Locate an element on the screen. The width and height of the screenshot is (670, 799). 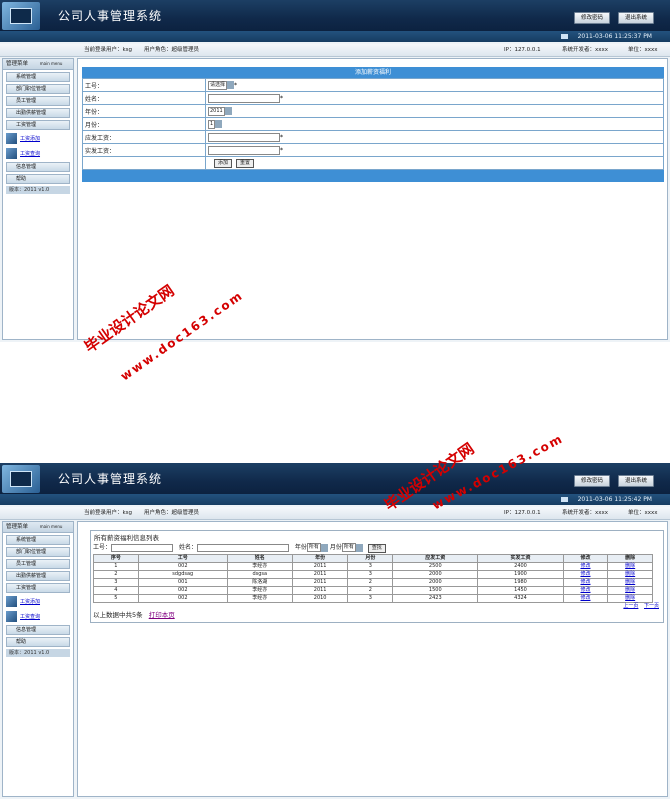
gross-salary-input is located at coordinates (244, 137).